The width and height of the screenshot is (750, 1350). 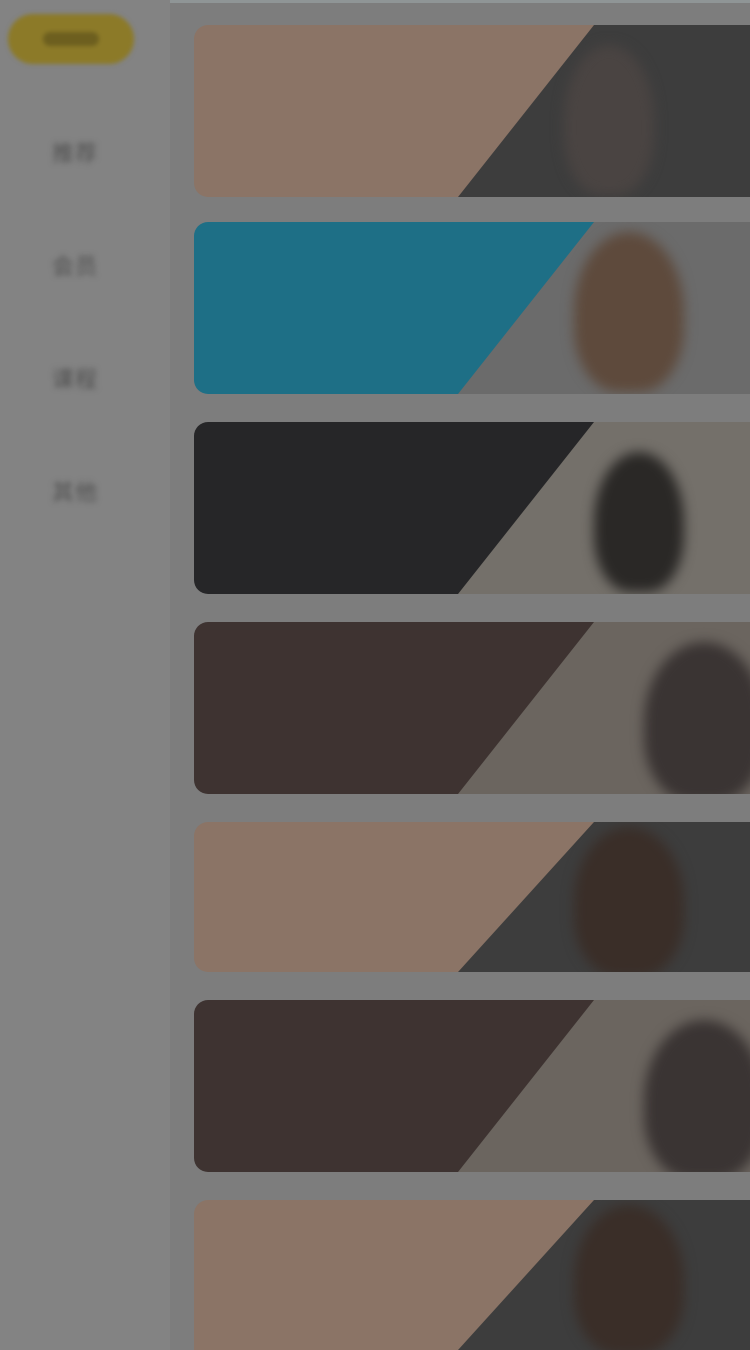 I want to click on sidebar-item-label: 课程, so click(x=74, y=379).